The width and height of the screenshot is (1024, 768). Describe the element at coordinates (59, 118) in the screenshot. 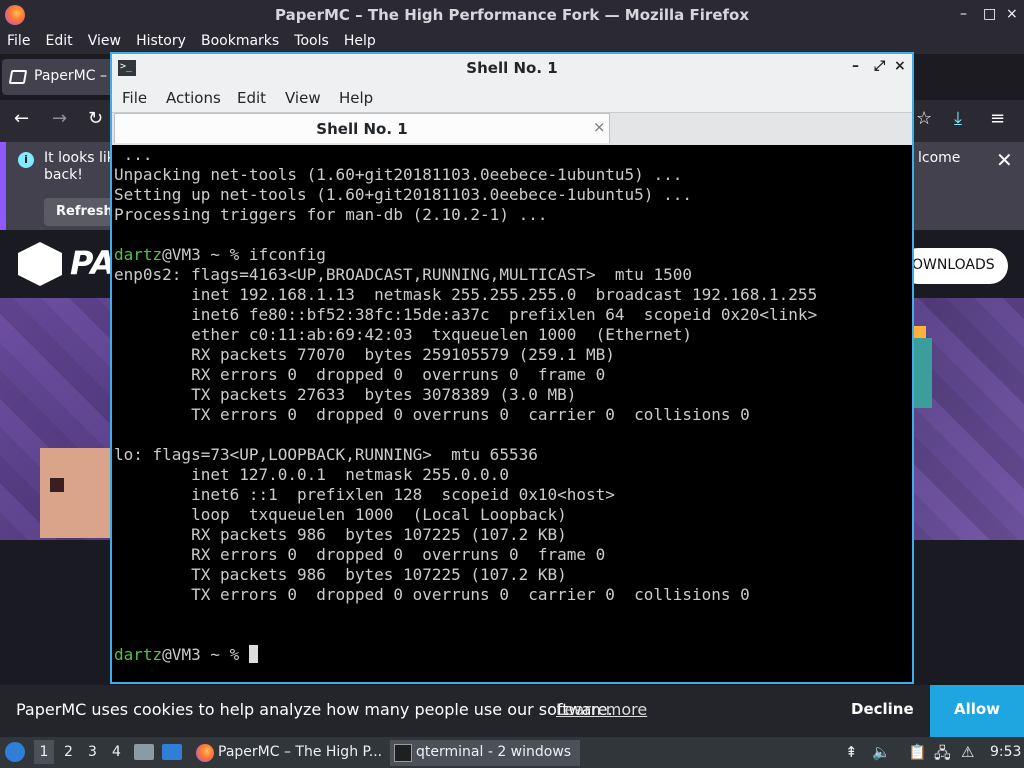

I see `forward-icon: →` at that location.